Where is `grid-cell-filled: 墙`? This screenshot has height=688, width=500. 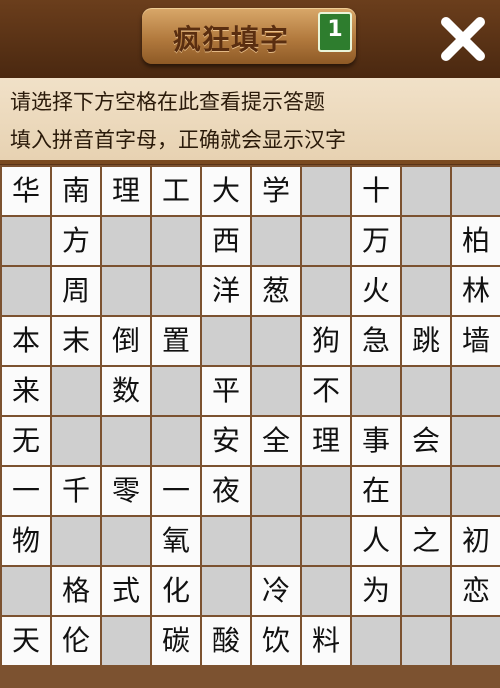 grid-cell-filled: 墙 is located at coordinates (476, 341).